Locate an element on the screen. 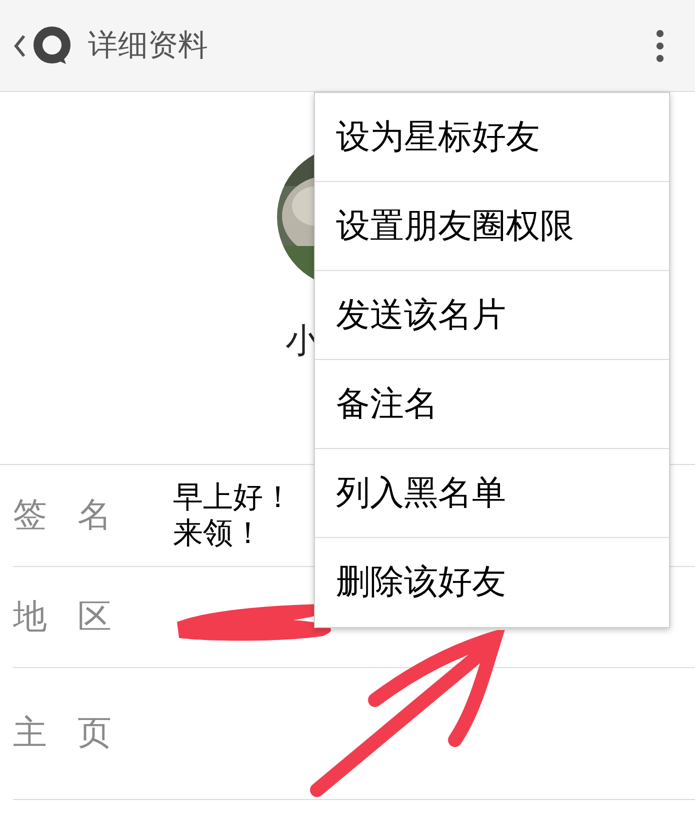 The width and height of the screenshot is (695, 828). menu-item: 备注名 is located at coordinates (492, 404).